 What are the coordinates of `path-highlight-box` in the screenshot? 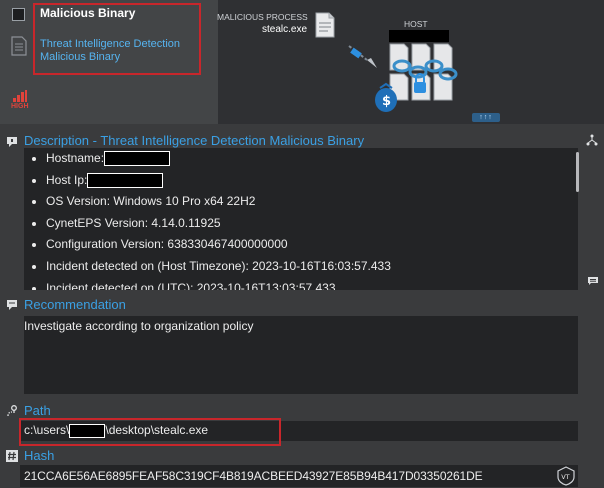 It's located at (150, 432).